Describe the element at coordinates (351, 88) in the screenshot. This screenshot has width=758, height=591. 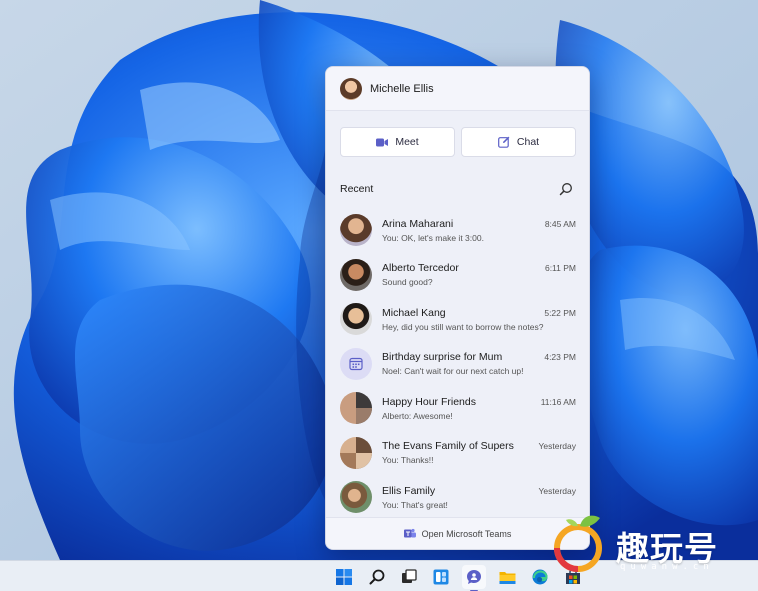
I see `user-avatar` at that location.